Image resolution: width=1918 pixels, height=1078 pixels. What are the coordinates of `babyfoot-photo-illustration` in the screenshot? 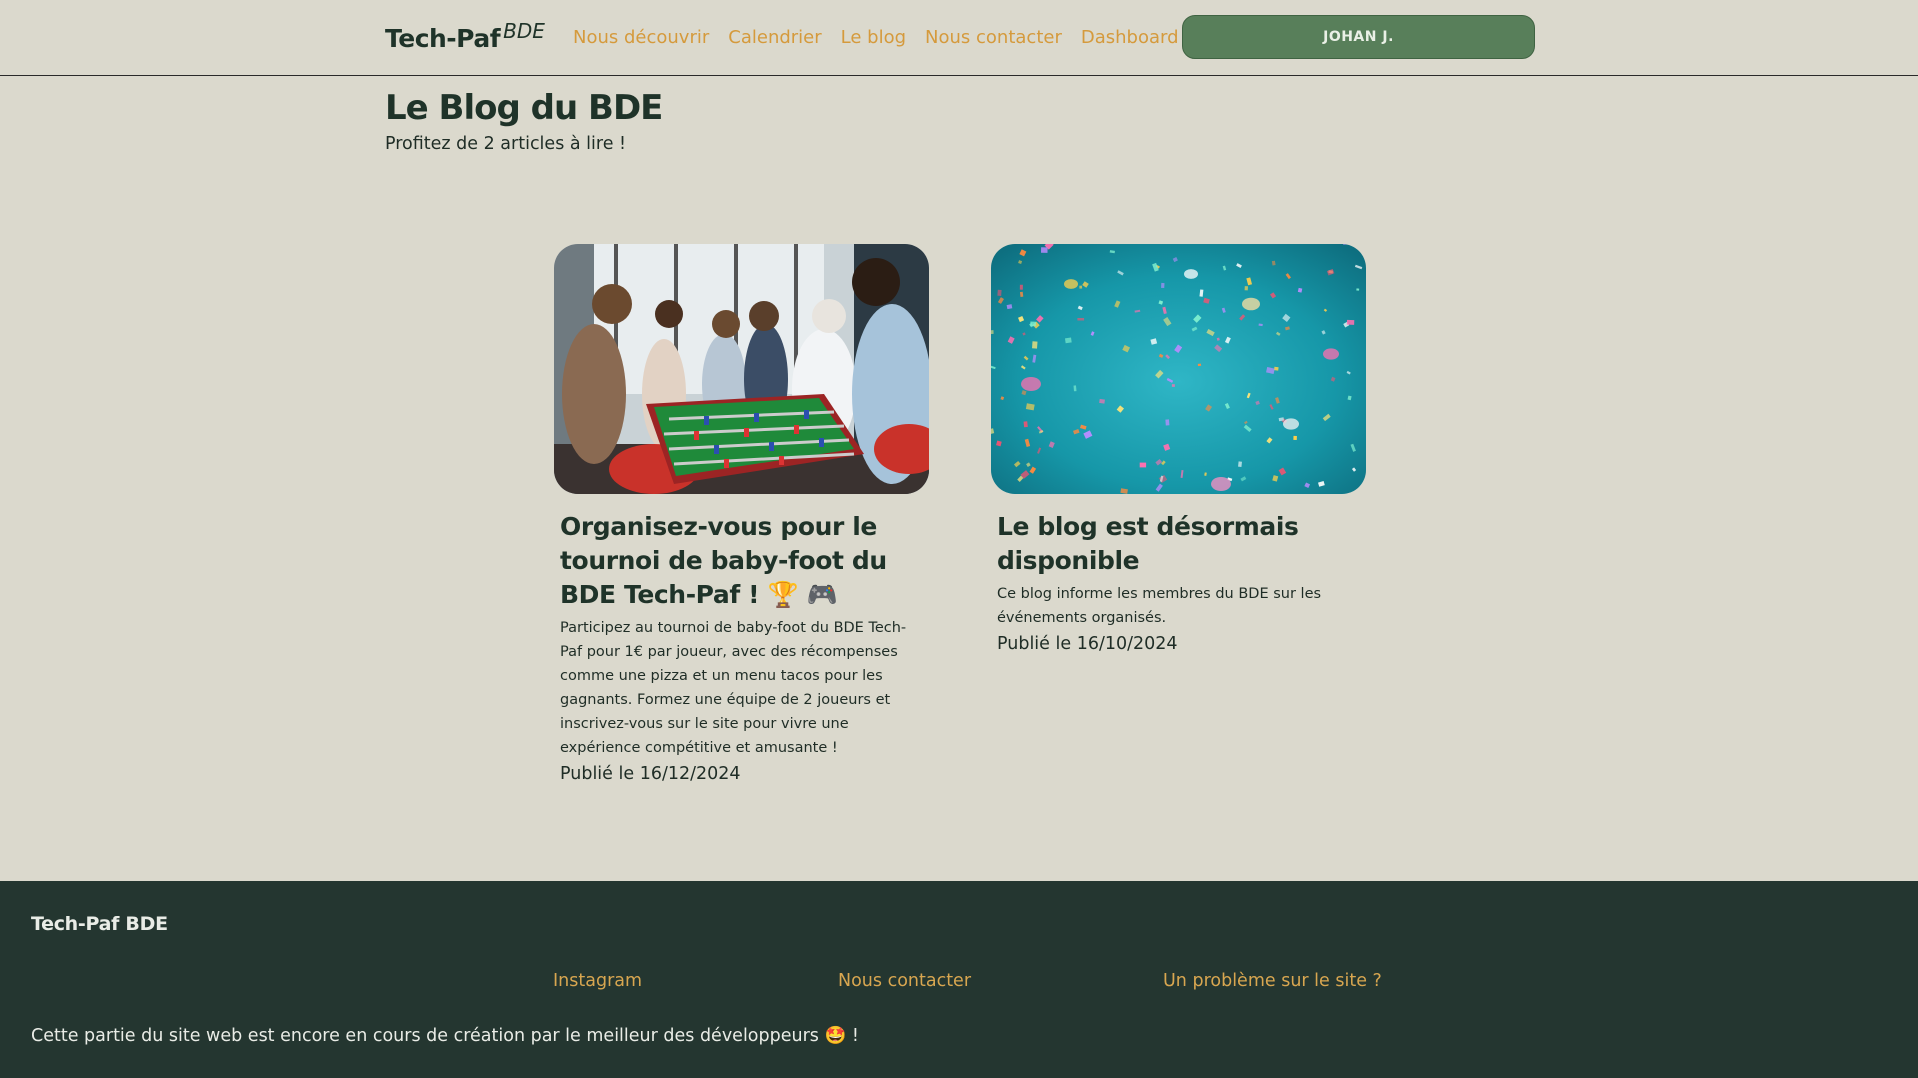 It's located at (741, 369).